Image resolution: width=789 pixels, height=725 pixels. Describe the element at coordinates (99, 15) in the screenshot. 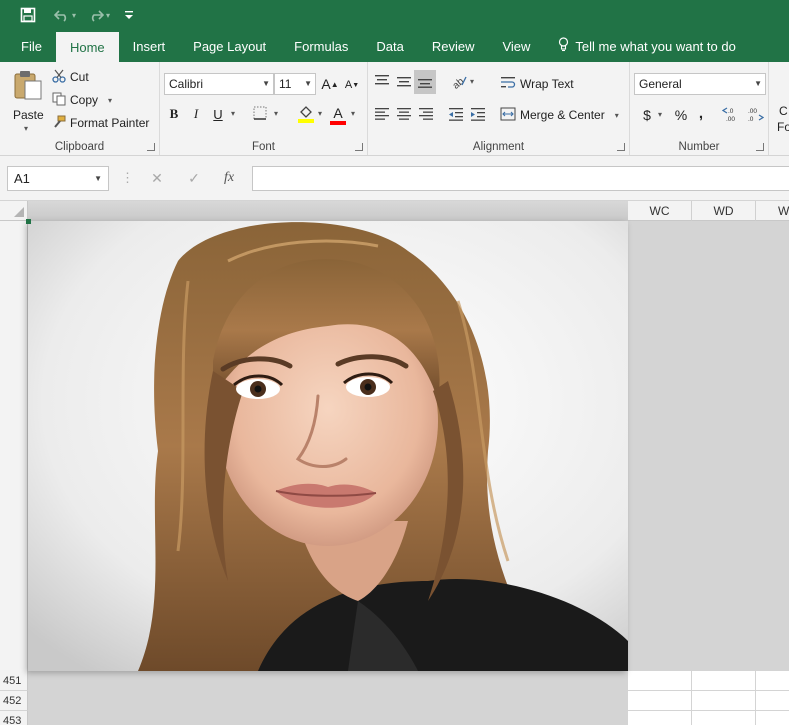

I see `redo-icon: ▾` at that location.